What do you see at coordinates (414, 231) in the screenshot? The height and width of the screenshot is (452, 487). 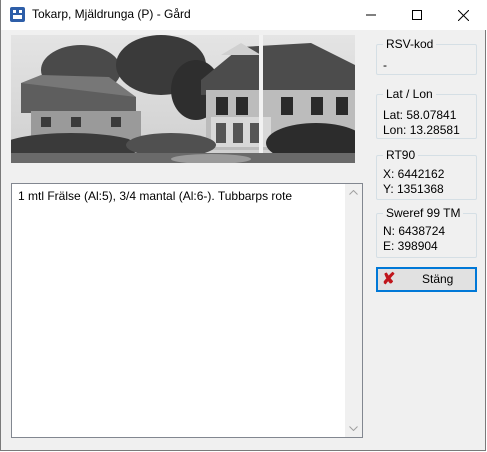 I see `sweref-n-value: N: 6438724` at bounding box center [414, 231].